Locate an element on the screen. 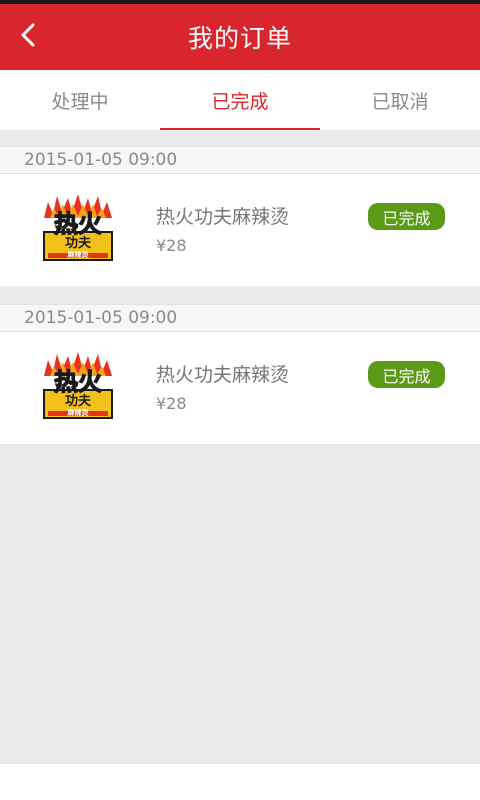 This screenshot has height=800, width=480. back-button is located at coordinates (28, 37).